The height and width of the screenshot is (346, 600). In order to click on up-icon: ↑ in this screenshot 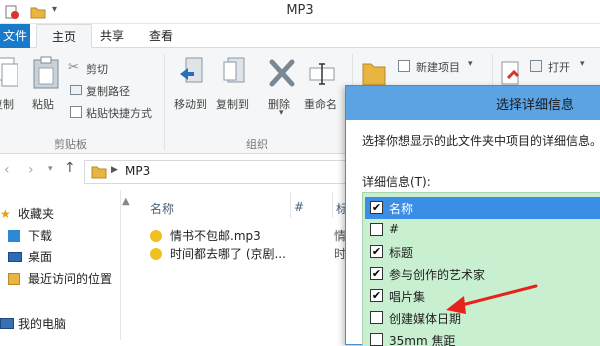, I will do `click(70, 168)`.